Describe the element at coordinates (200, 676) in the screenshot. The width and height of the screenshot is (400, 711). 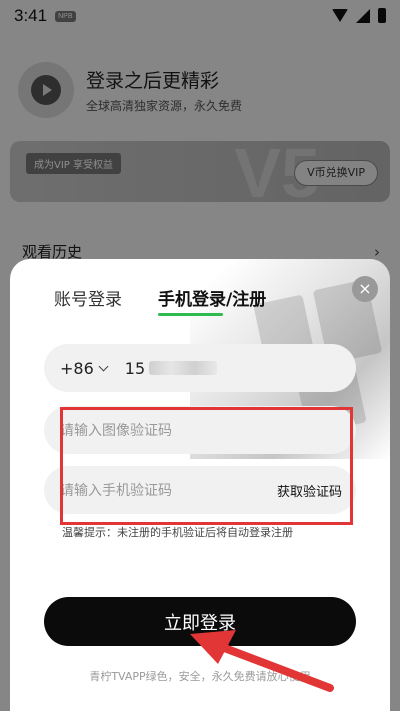
I see `footer-note: 青柠TVAPP绿色，安全，永久免费请放心使用` at that location.